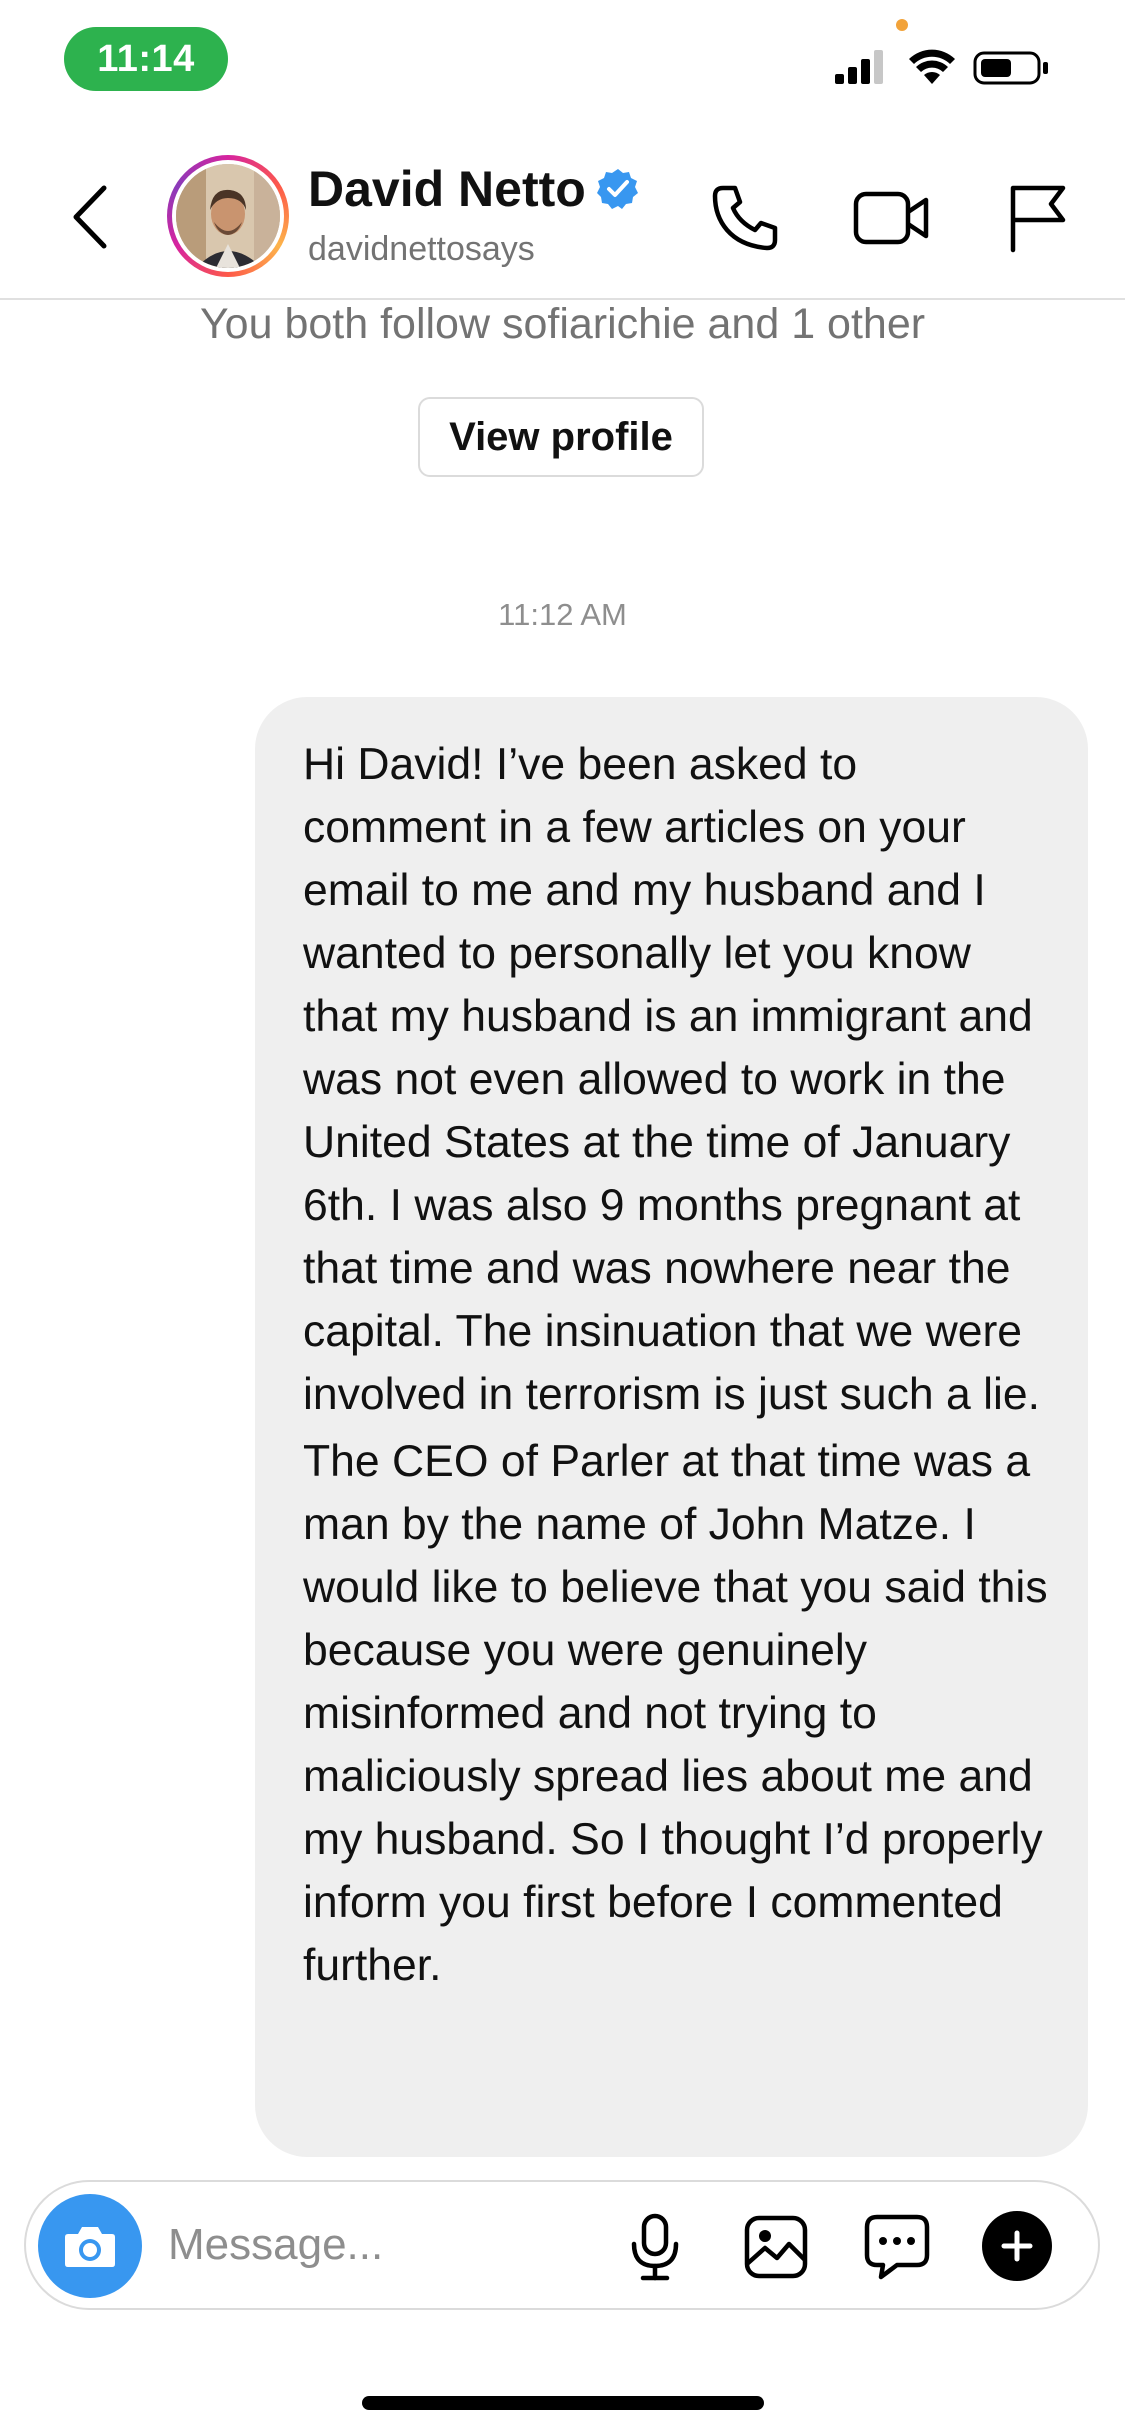  I want to click on message-composer, so click(562, 2245).